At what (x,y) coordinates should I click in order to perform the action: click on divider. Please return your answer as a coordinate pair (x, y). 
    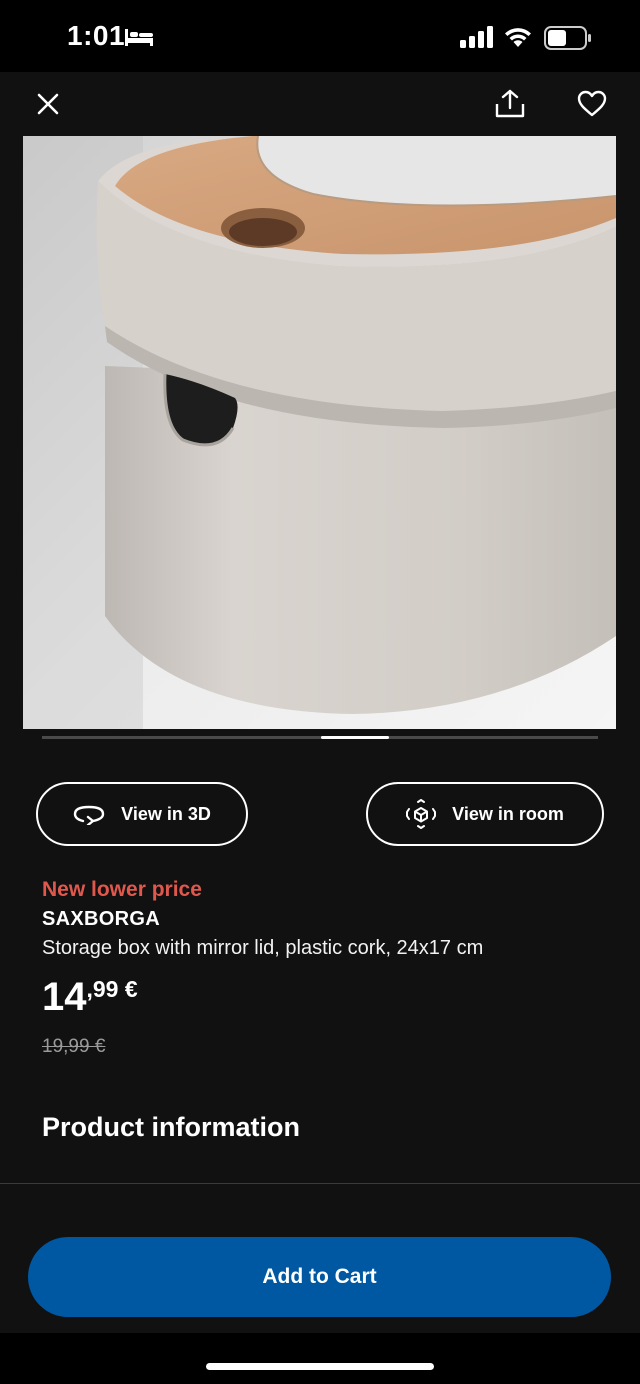
    Looking at the image, I should click on (320, 1183).